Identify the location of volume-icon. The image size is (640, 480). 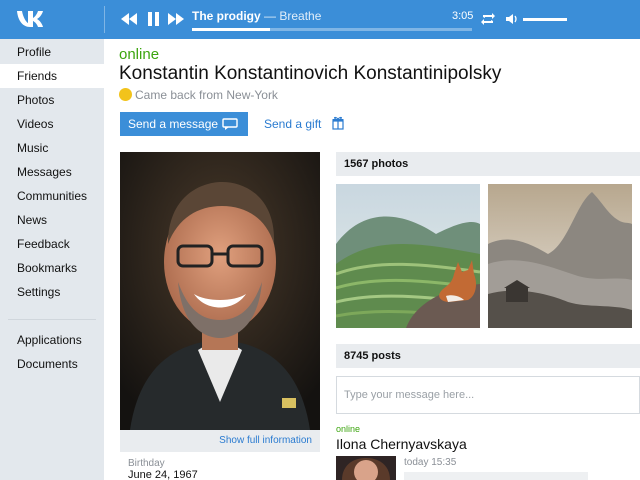
(512, 19).